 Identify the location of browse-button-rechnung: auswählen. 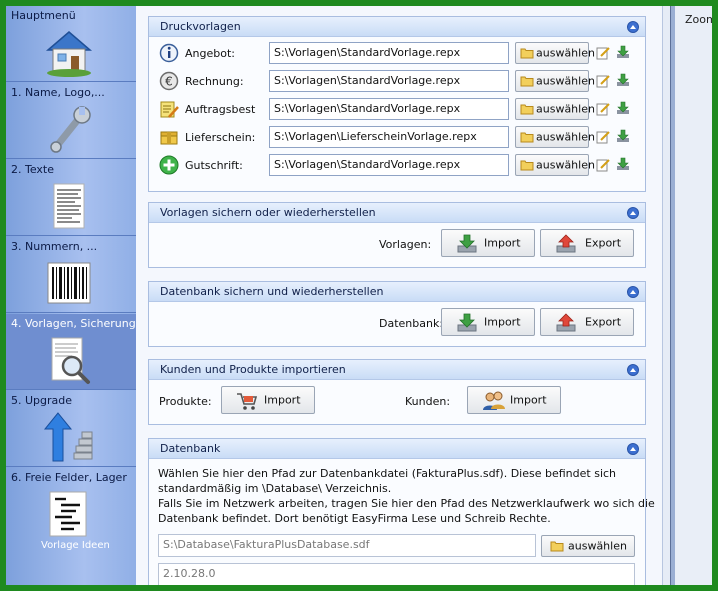
(555, 81).